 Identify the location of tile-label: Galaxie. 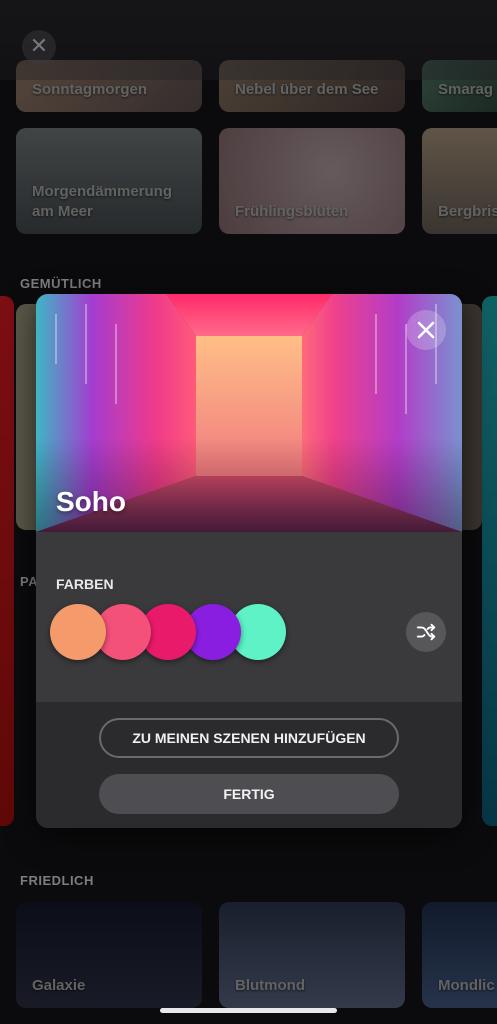
(59, 985).